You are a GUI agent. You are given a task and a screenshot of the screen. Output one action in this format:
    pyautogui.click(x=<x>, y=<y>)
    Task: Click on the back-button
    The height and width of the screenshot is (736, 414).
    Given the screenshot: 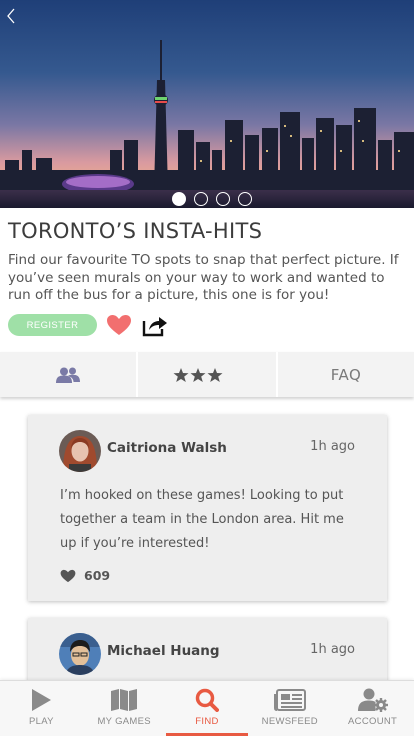 What is the action you would take?
    pyautogui.click(x=11, y=16)
    